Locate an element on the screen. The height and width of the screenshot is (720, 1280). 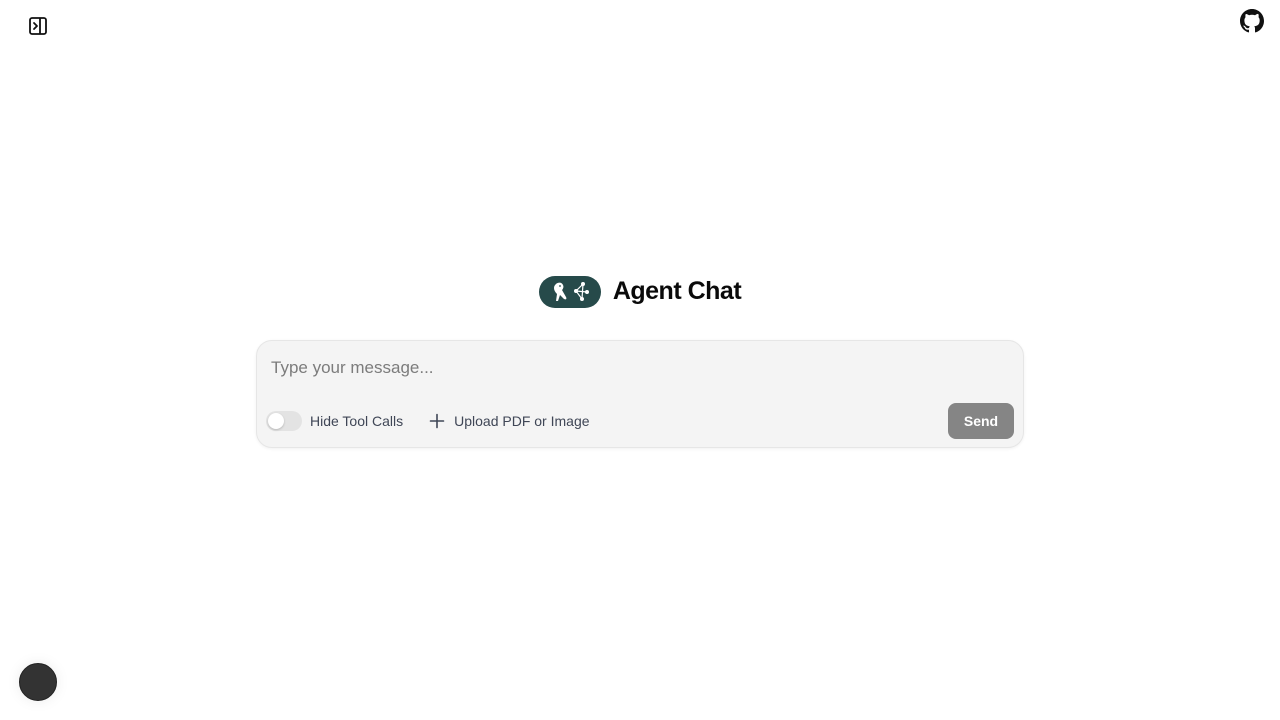
langgraph-logo-icon is located at coordinates (571, 291).